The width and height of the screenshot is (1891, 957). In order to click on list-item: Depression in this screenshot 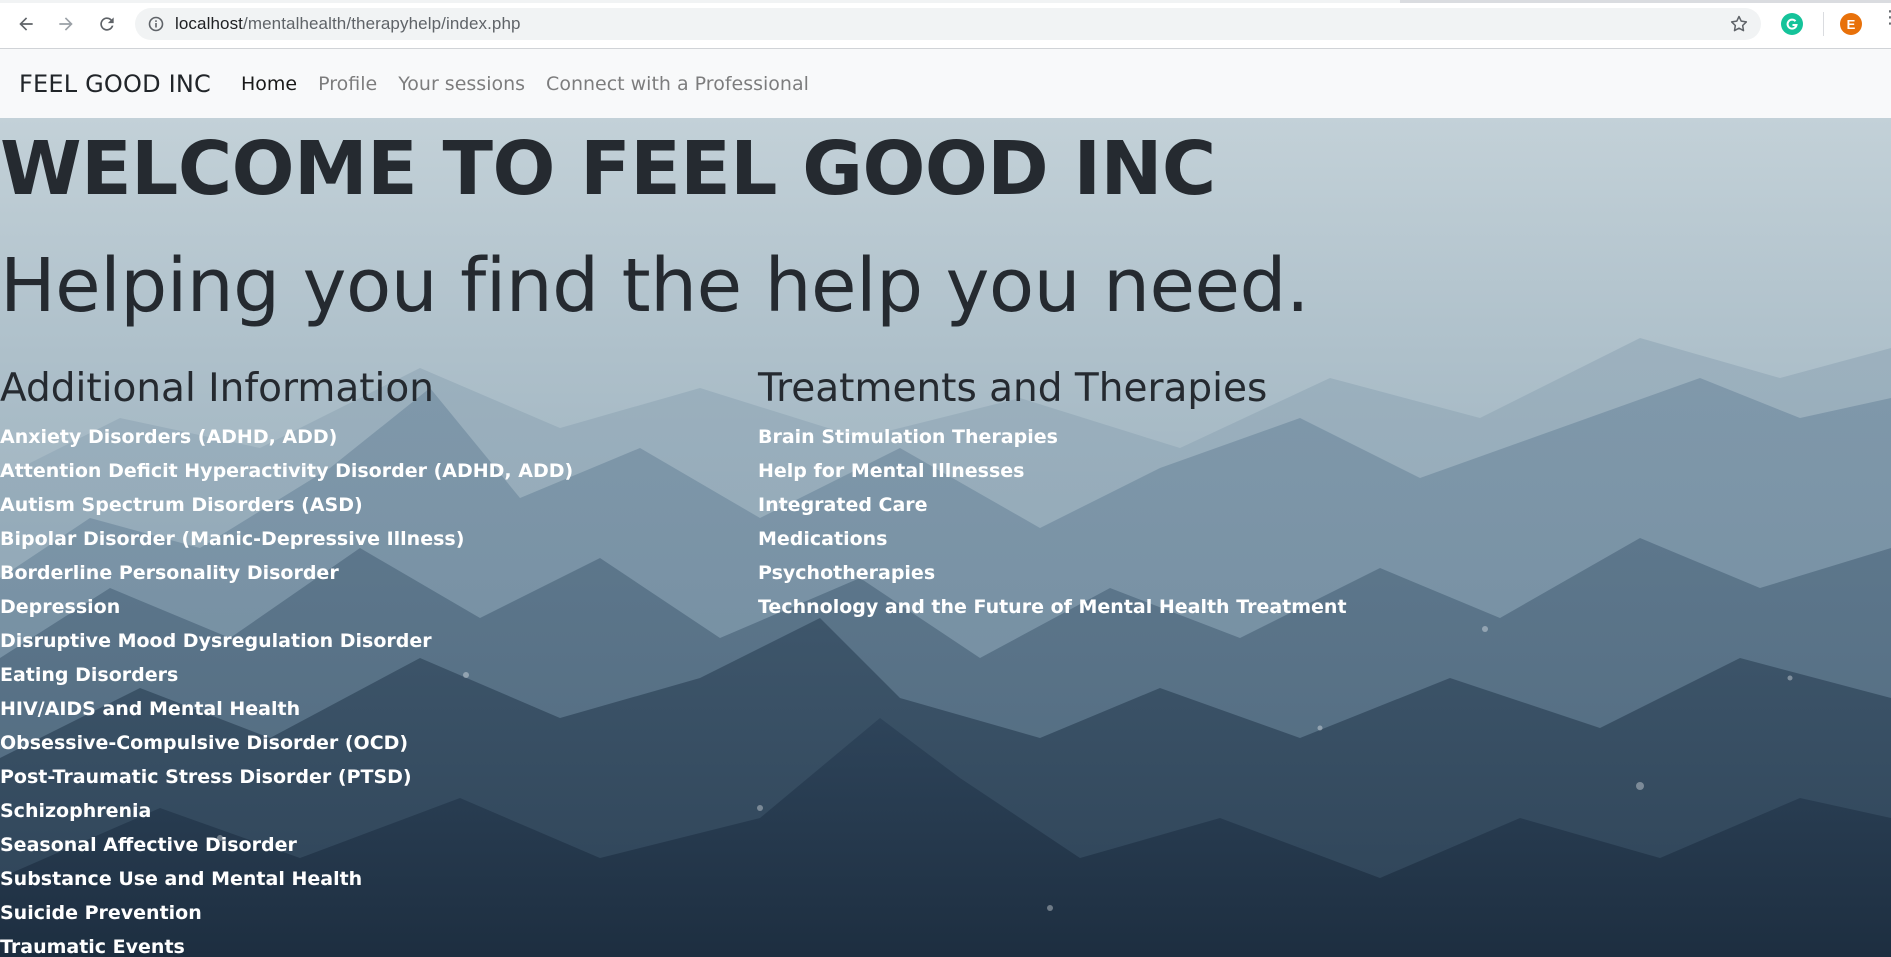, I will do `click(286, 607)`.